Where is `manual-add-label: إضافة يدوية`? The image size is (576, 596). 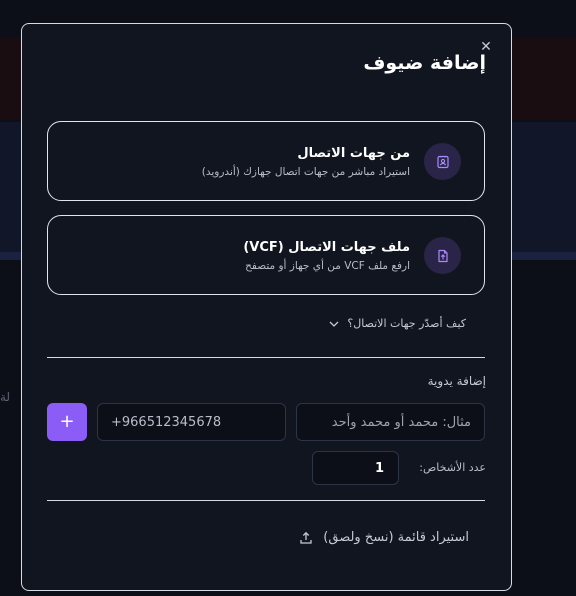 manual-add-label: إضافة يدوية is located at coordinates (456, 381).